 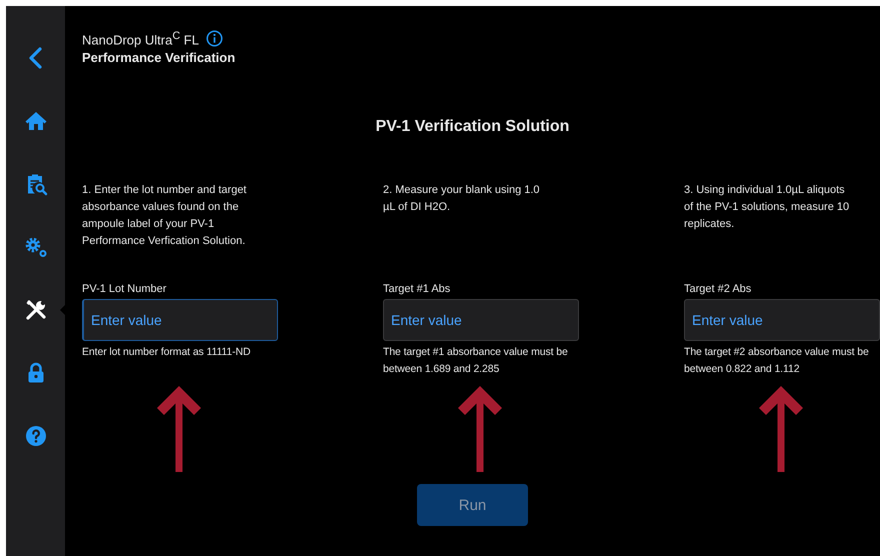 What do you see at coordinates (777, 361) in the screenshot?
I see `field-hint: The target #2 absorbance value must be between 0.822 and 1.112` at bounding box center [777, 361].